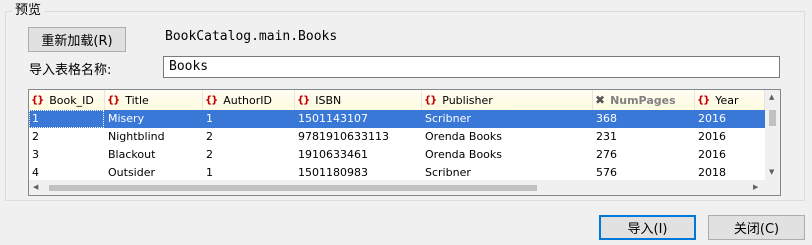 This screenshot has height=245, width=812. I want to click on cell-publisher: Scribner, so click(446, 119).